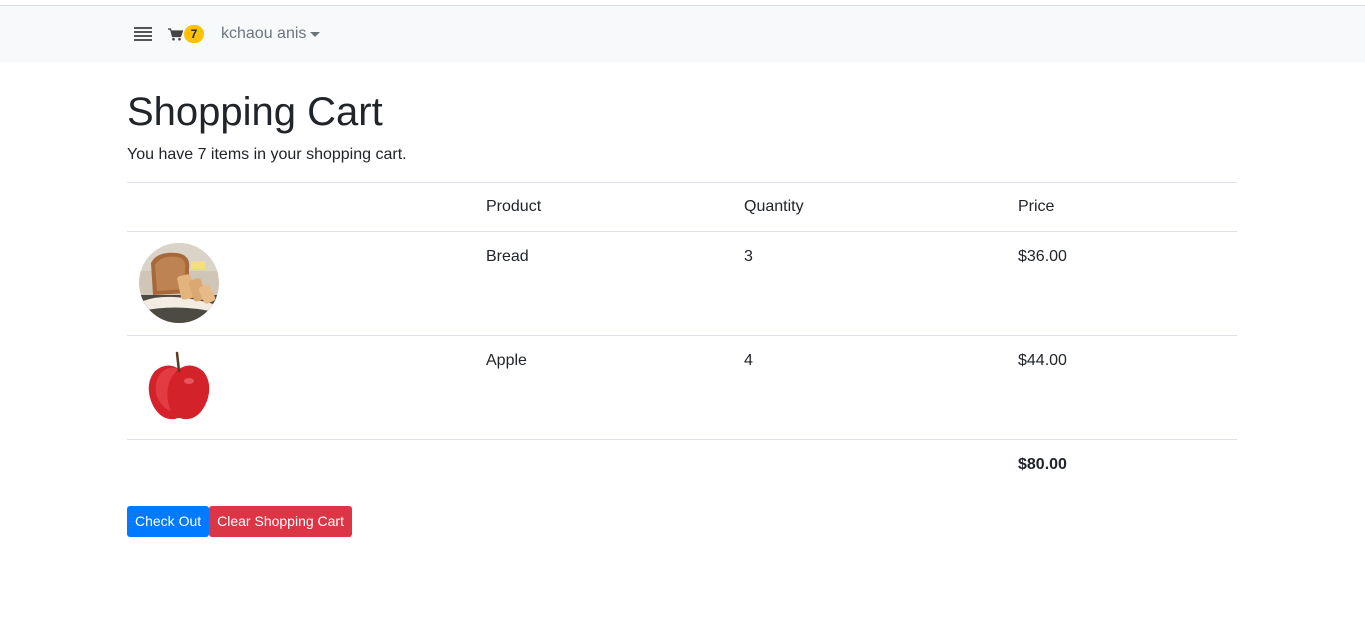 The height and width of the screenshot is (631, 1365). What do you see at coordinates (179, 387) in the screenshot?
I see `apple-photo` at bounding box center [179, 387].